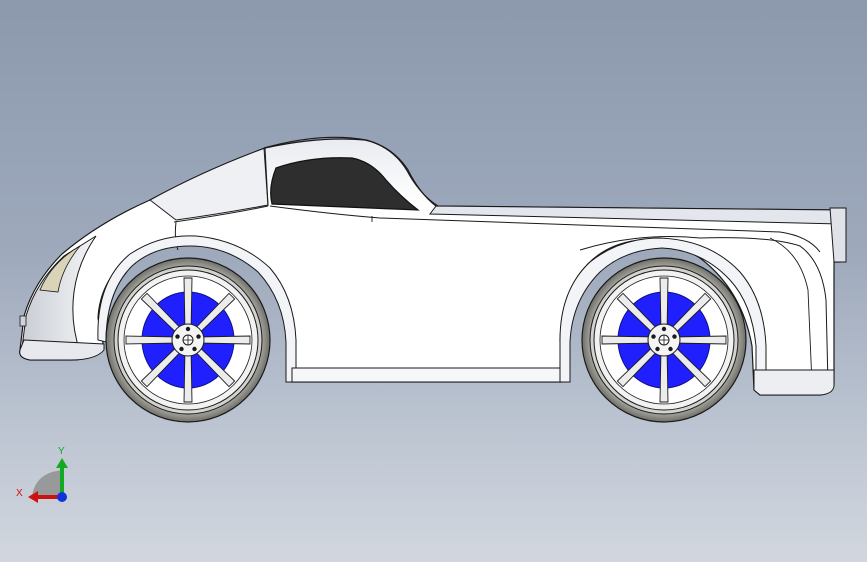  Describe the element at coordinates (664, 340) in the screenshot. I see `rear-wheel` at that location.